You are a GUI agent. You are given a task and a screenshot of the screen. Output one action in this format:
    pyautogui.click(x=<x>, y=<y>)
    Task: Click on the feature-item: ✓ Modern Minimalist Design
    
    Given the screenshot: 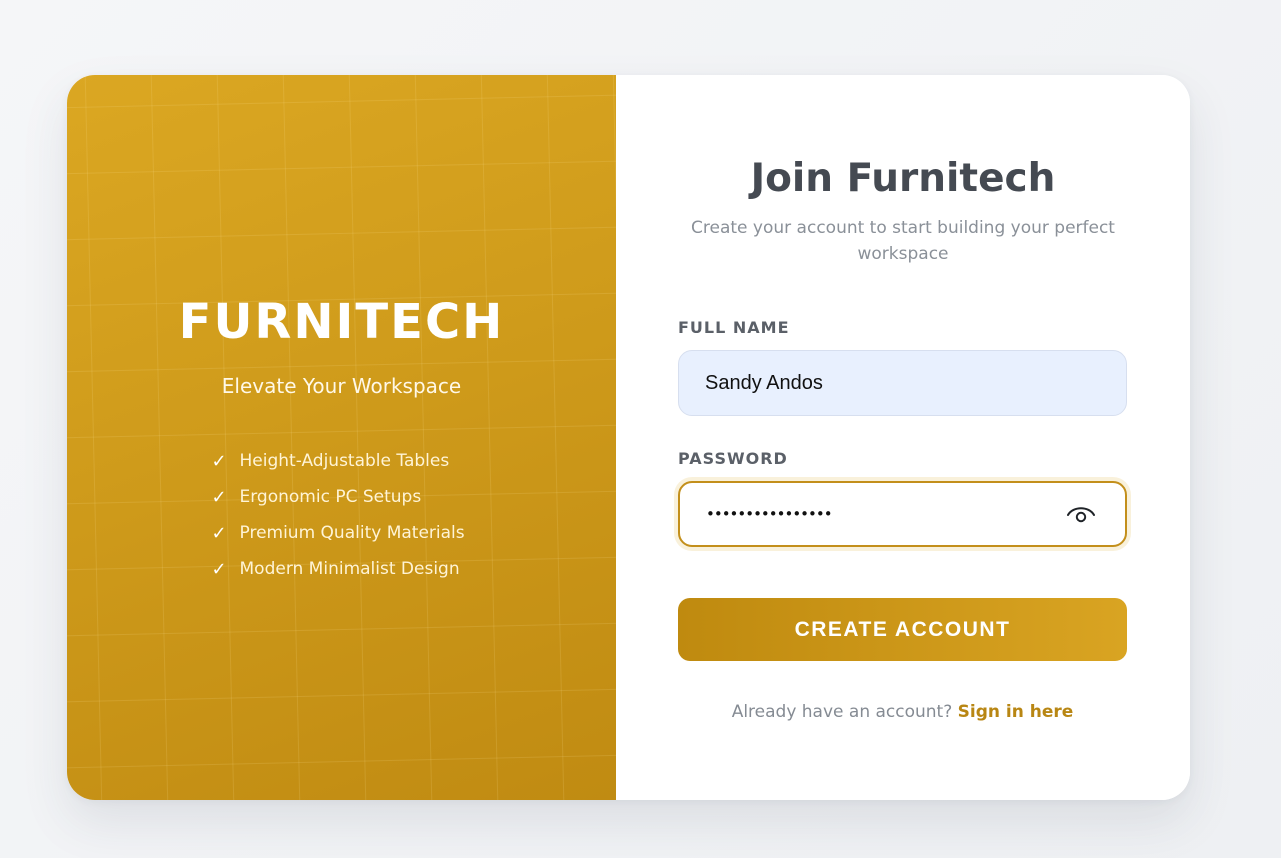 What is the action you would take?
    pyautogui.click(x=342, y=569)
    